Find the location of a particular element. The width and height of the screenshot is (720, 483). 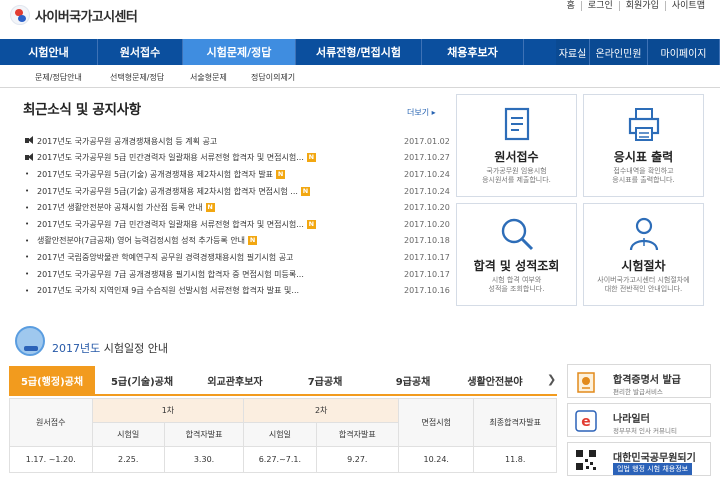

cell-r1-exam: 2.25. is located at coordinates (128, 459).